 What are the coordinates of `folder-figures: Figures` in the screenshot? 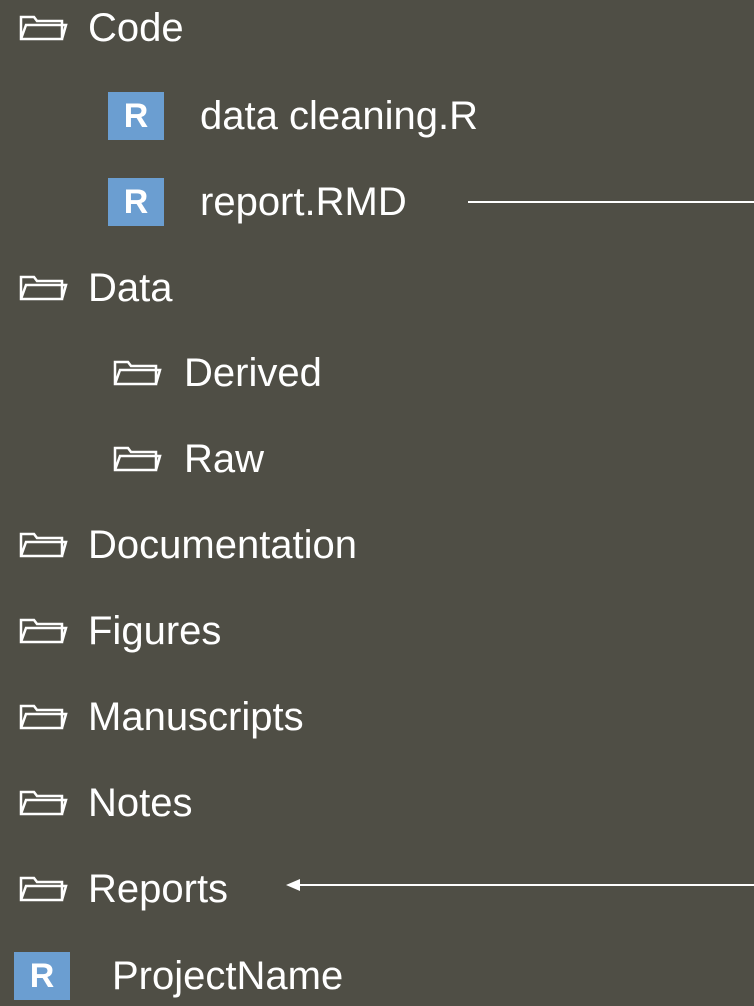 It's located at (119, 631).